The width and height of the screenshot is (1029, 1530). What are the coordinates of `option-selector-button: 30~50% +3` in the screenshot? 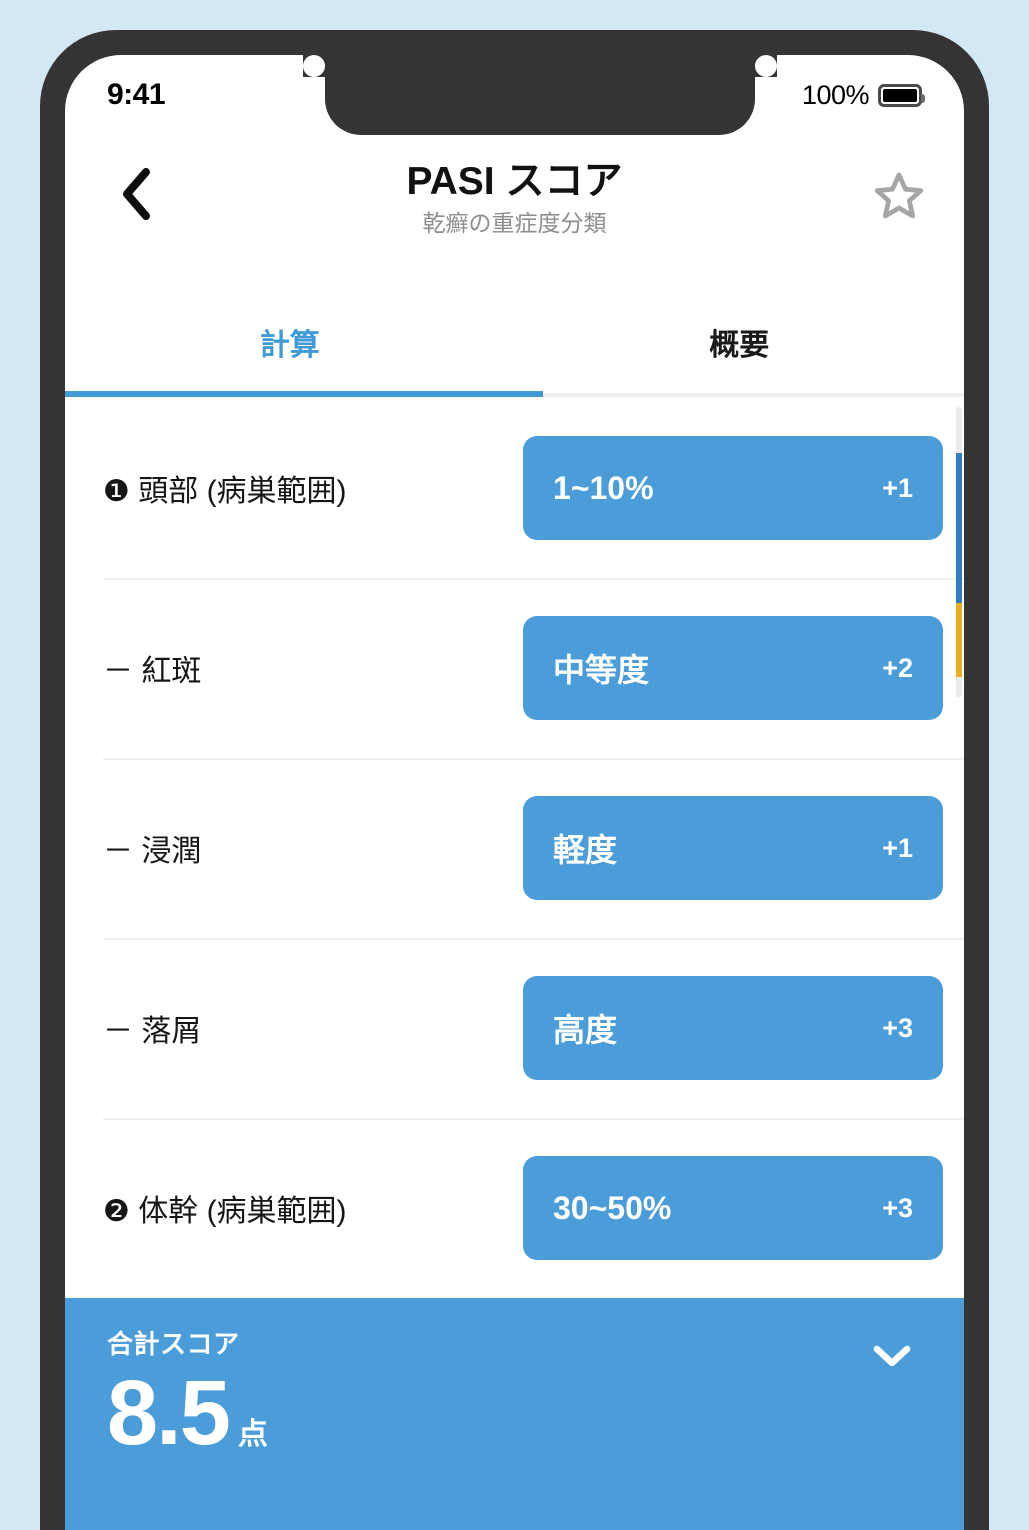 It's located at (733, 1208).